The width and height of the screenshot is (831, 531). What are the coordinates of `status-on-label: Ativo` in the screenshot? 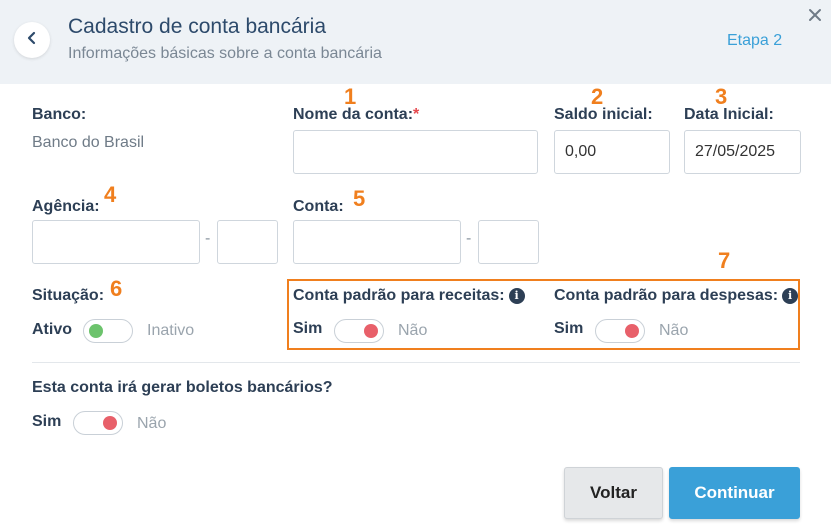 It's located at (52, 329).